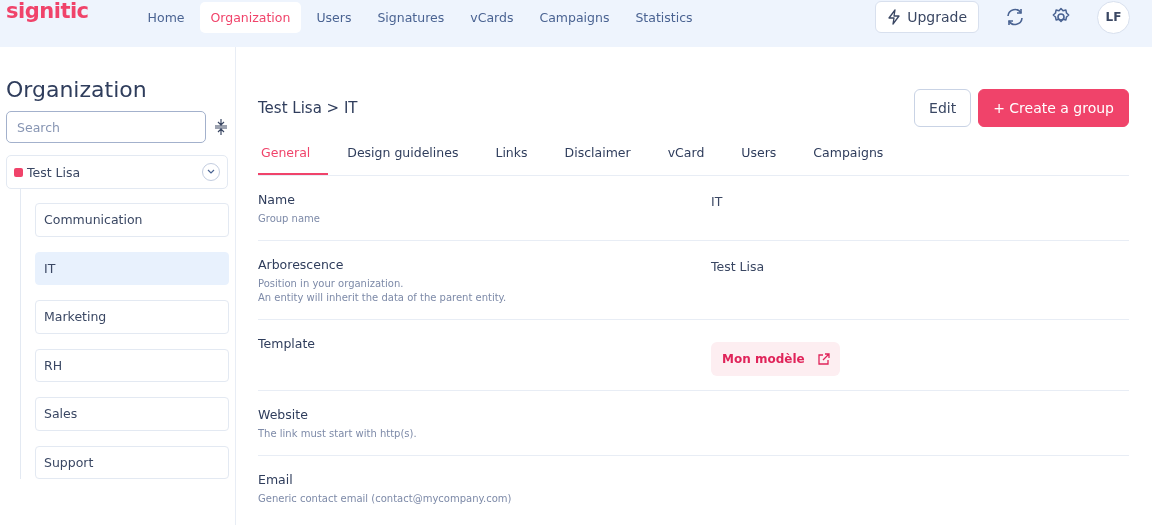 Image resolution: width=1152 pixels, height=525 pixels. Describe the element at coordinates (943, 108) in the screenshot. I see `edit-button: Edit` at that location.